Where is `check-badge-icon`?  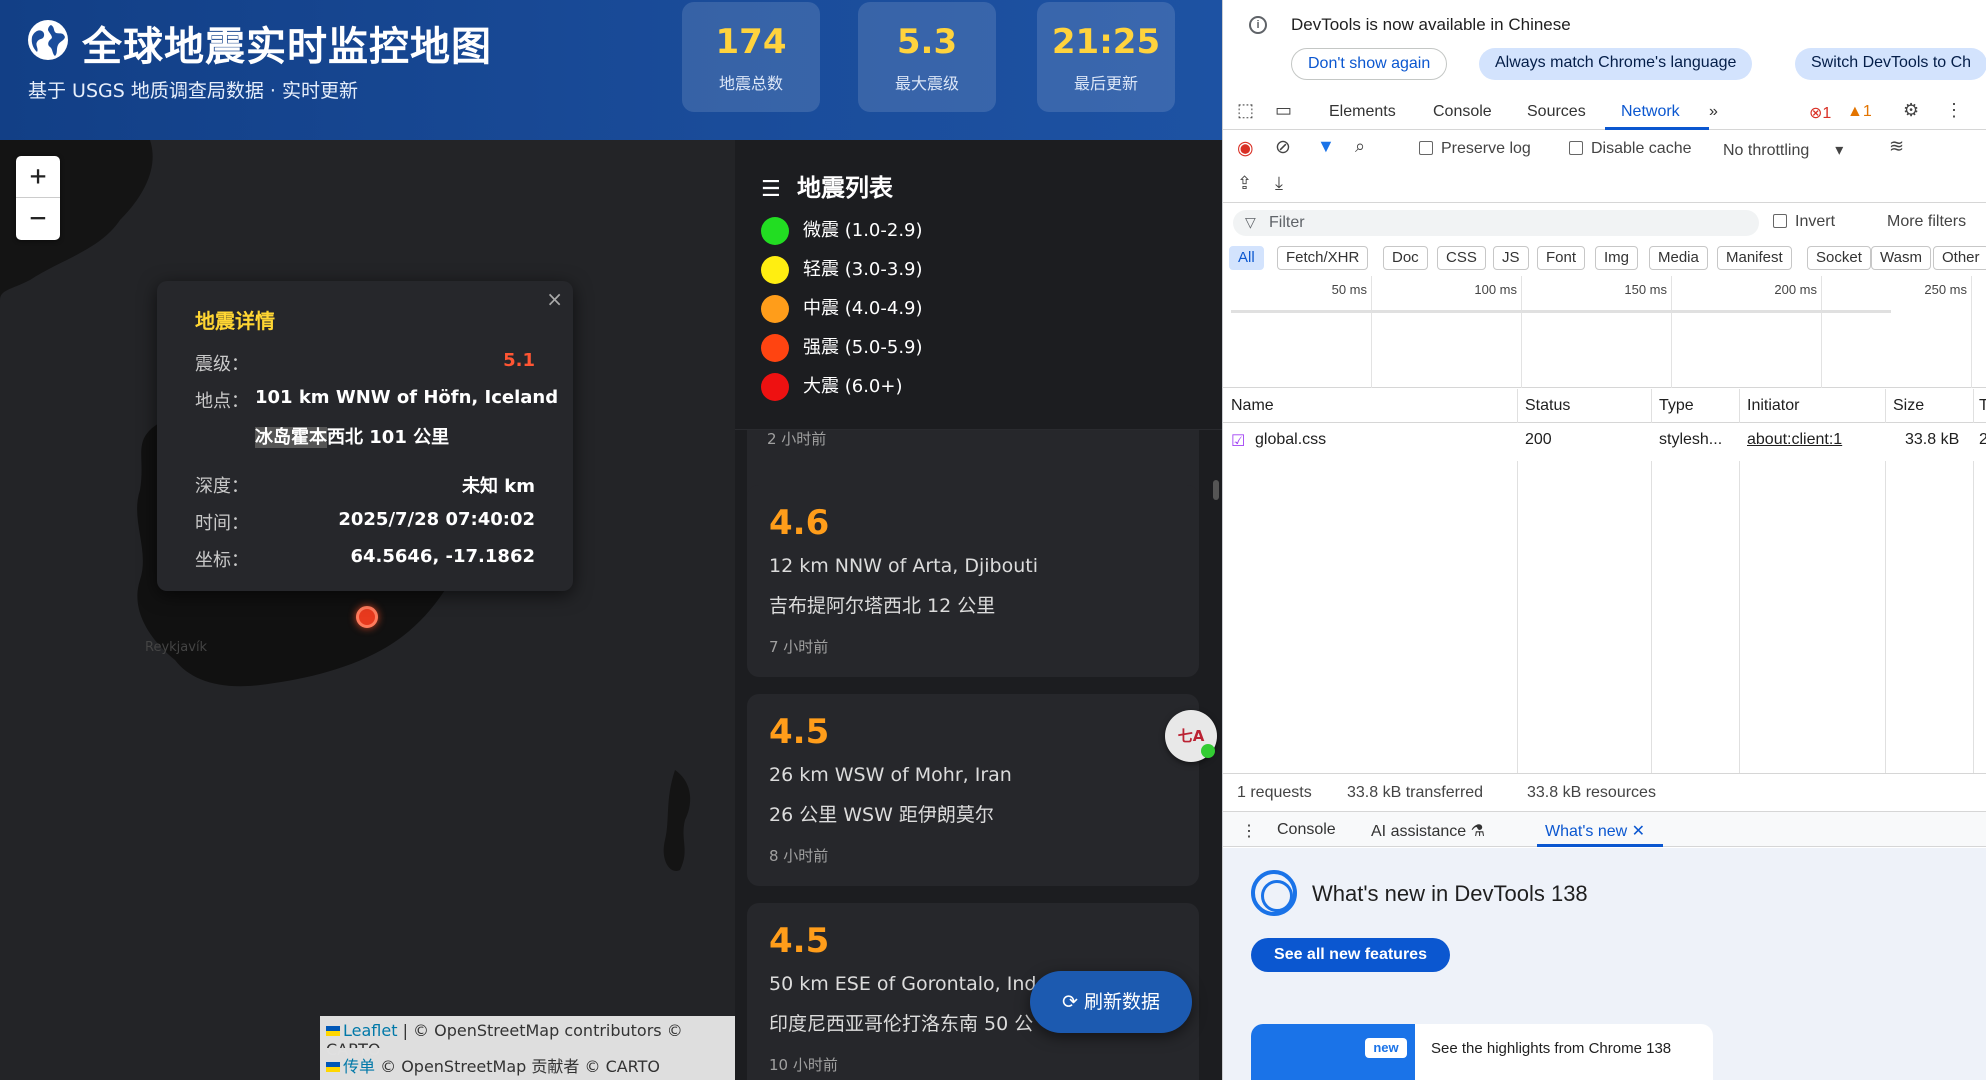 check-badge-icon is located at coordinates (1208, 751).